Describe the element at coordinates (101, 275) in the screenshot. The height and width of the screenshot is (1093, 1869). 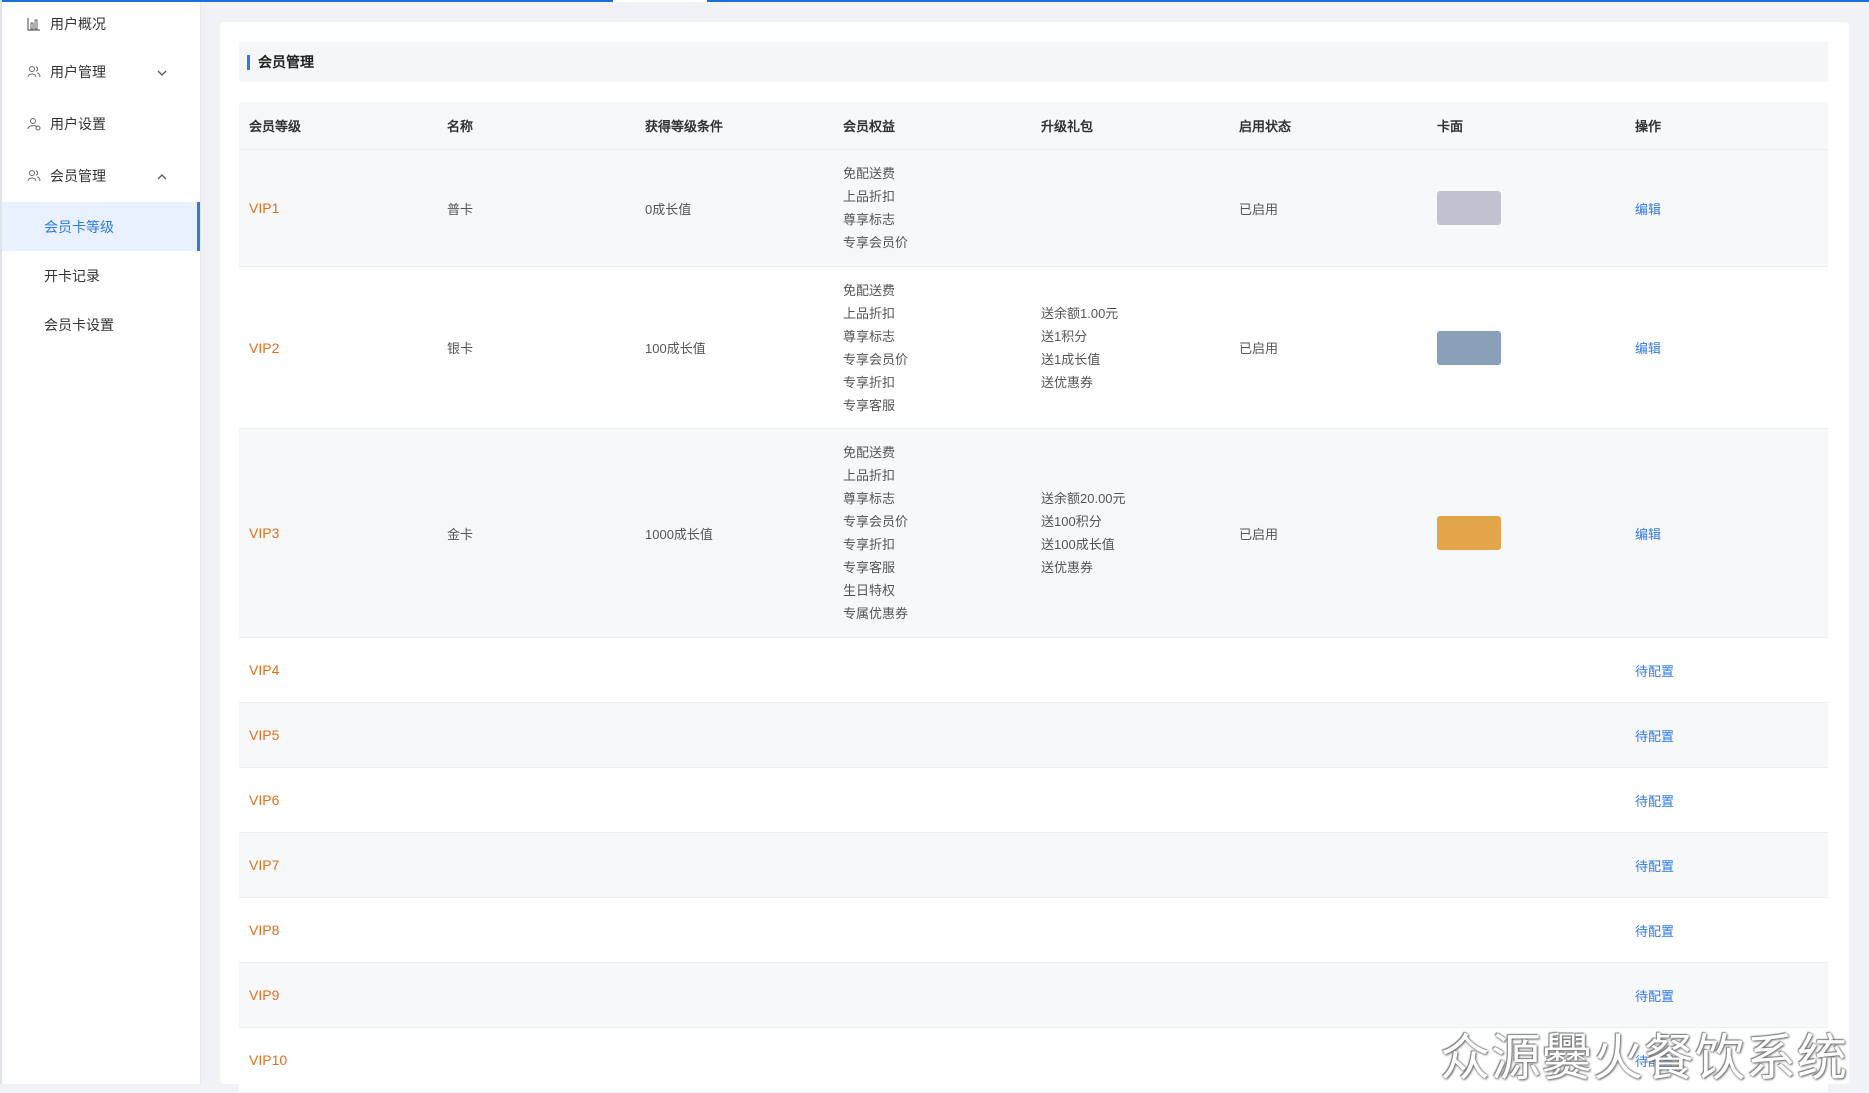
I see `sidebar-subitem-card-records: 开卡记录` at that location.